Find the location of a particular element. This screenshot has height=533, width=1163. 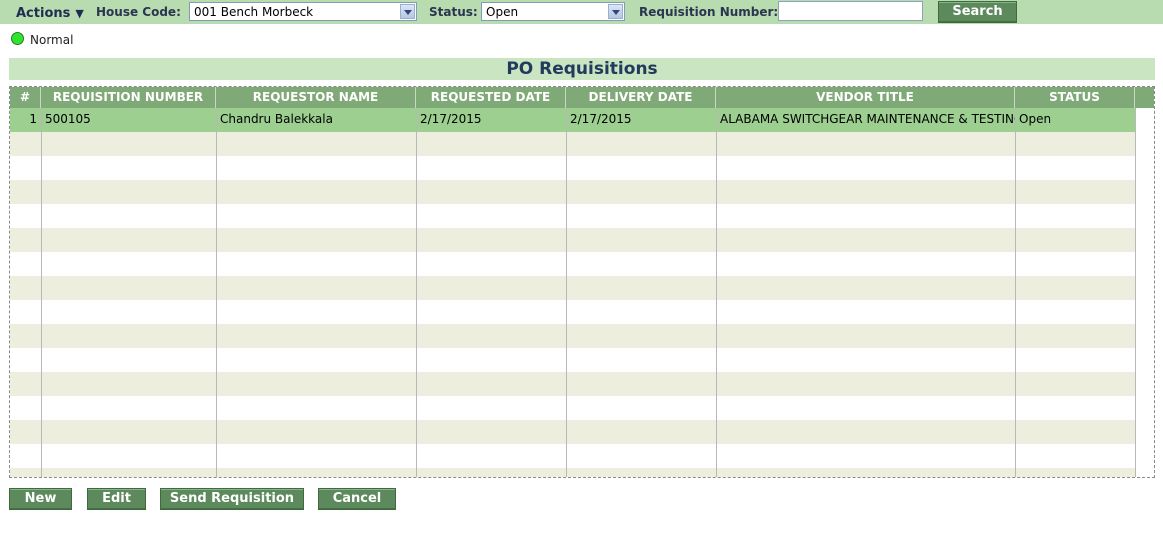

normal-status-dot-icon is located at coordinates (17, 38).